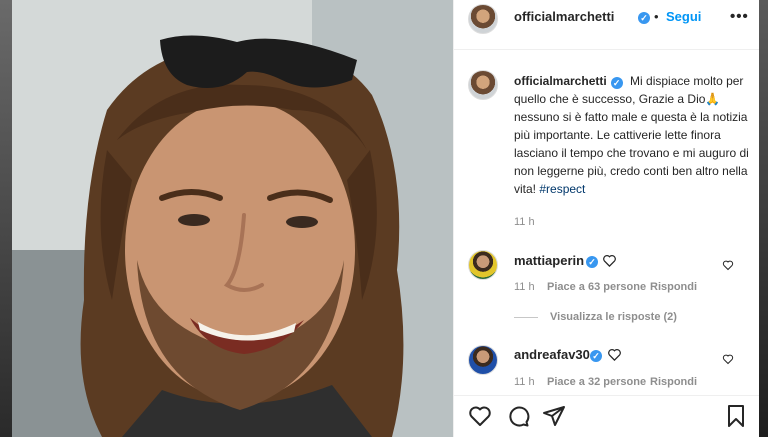  Describe the element at coordinates (613, 317) in the screenshot. I see `view-replies-button: Visualizza le risposte (2)` at that location.